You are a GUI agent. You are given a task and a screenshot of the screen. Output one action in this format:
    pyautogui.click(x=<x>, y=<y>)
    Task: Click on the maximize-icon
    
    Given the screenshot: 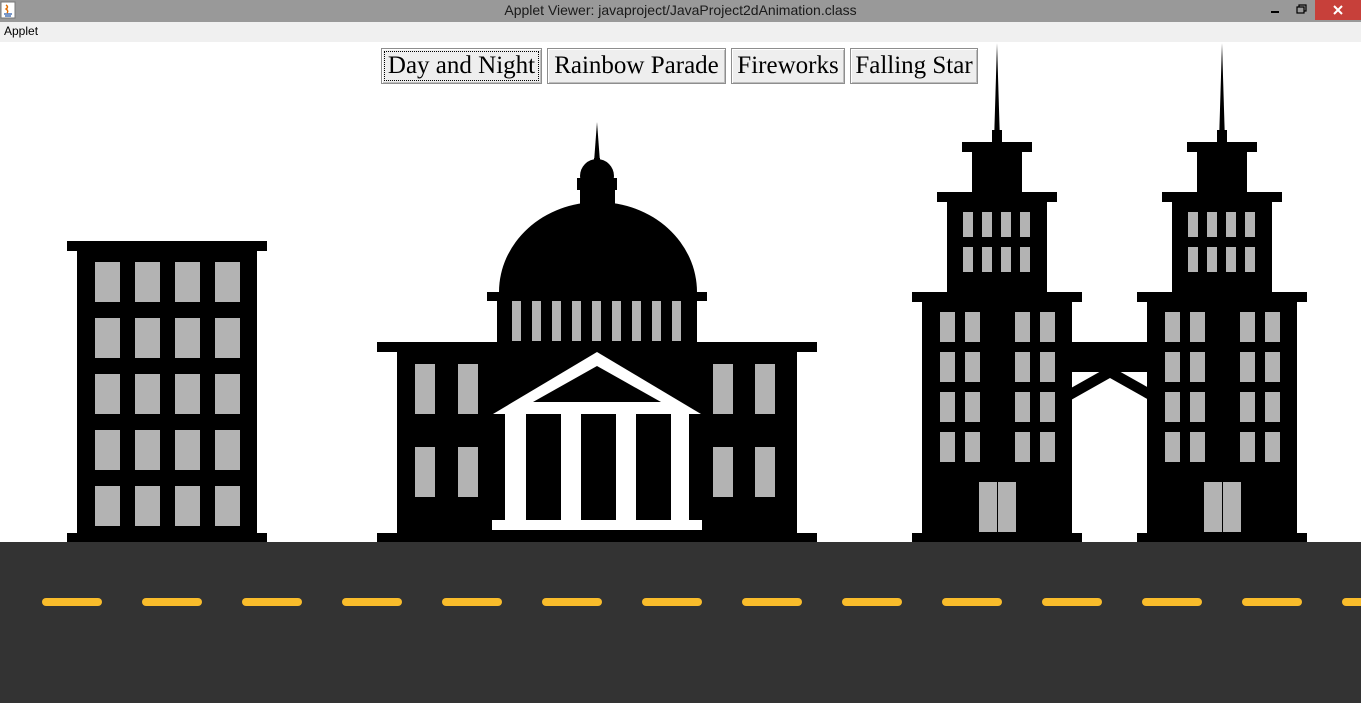 What is the action you would take?
    pyautogui.click(x=1301, y=9)
    